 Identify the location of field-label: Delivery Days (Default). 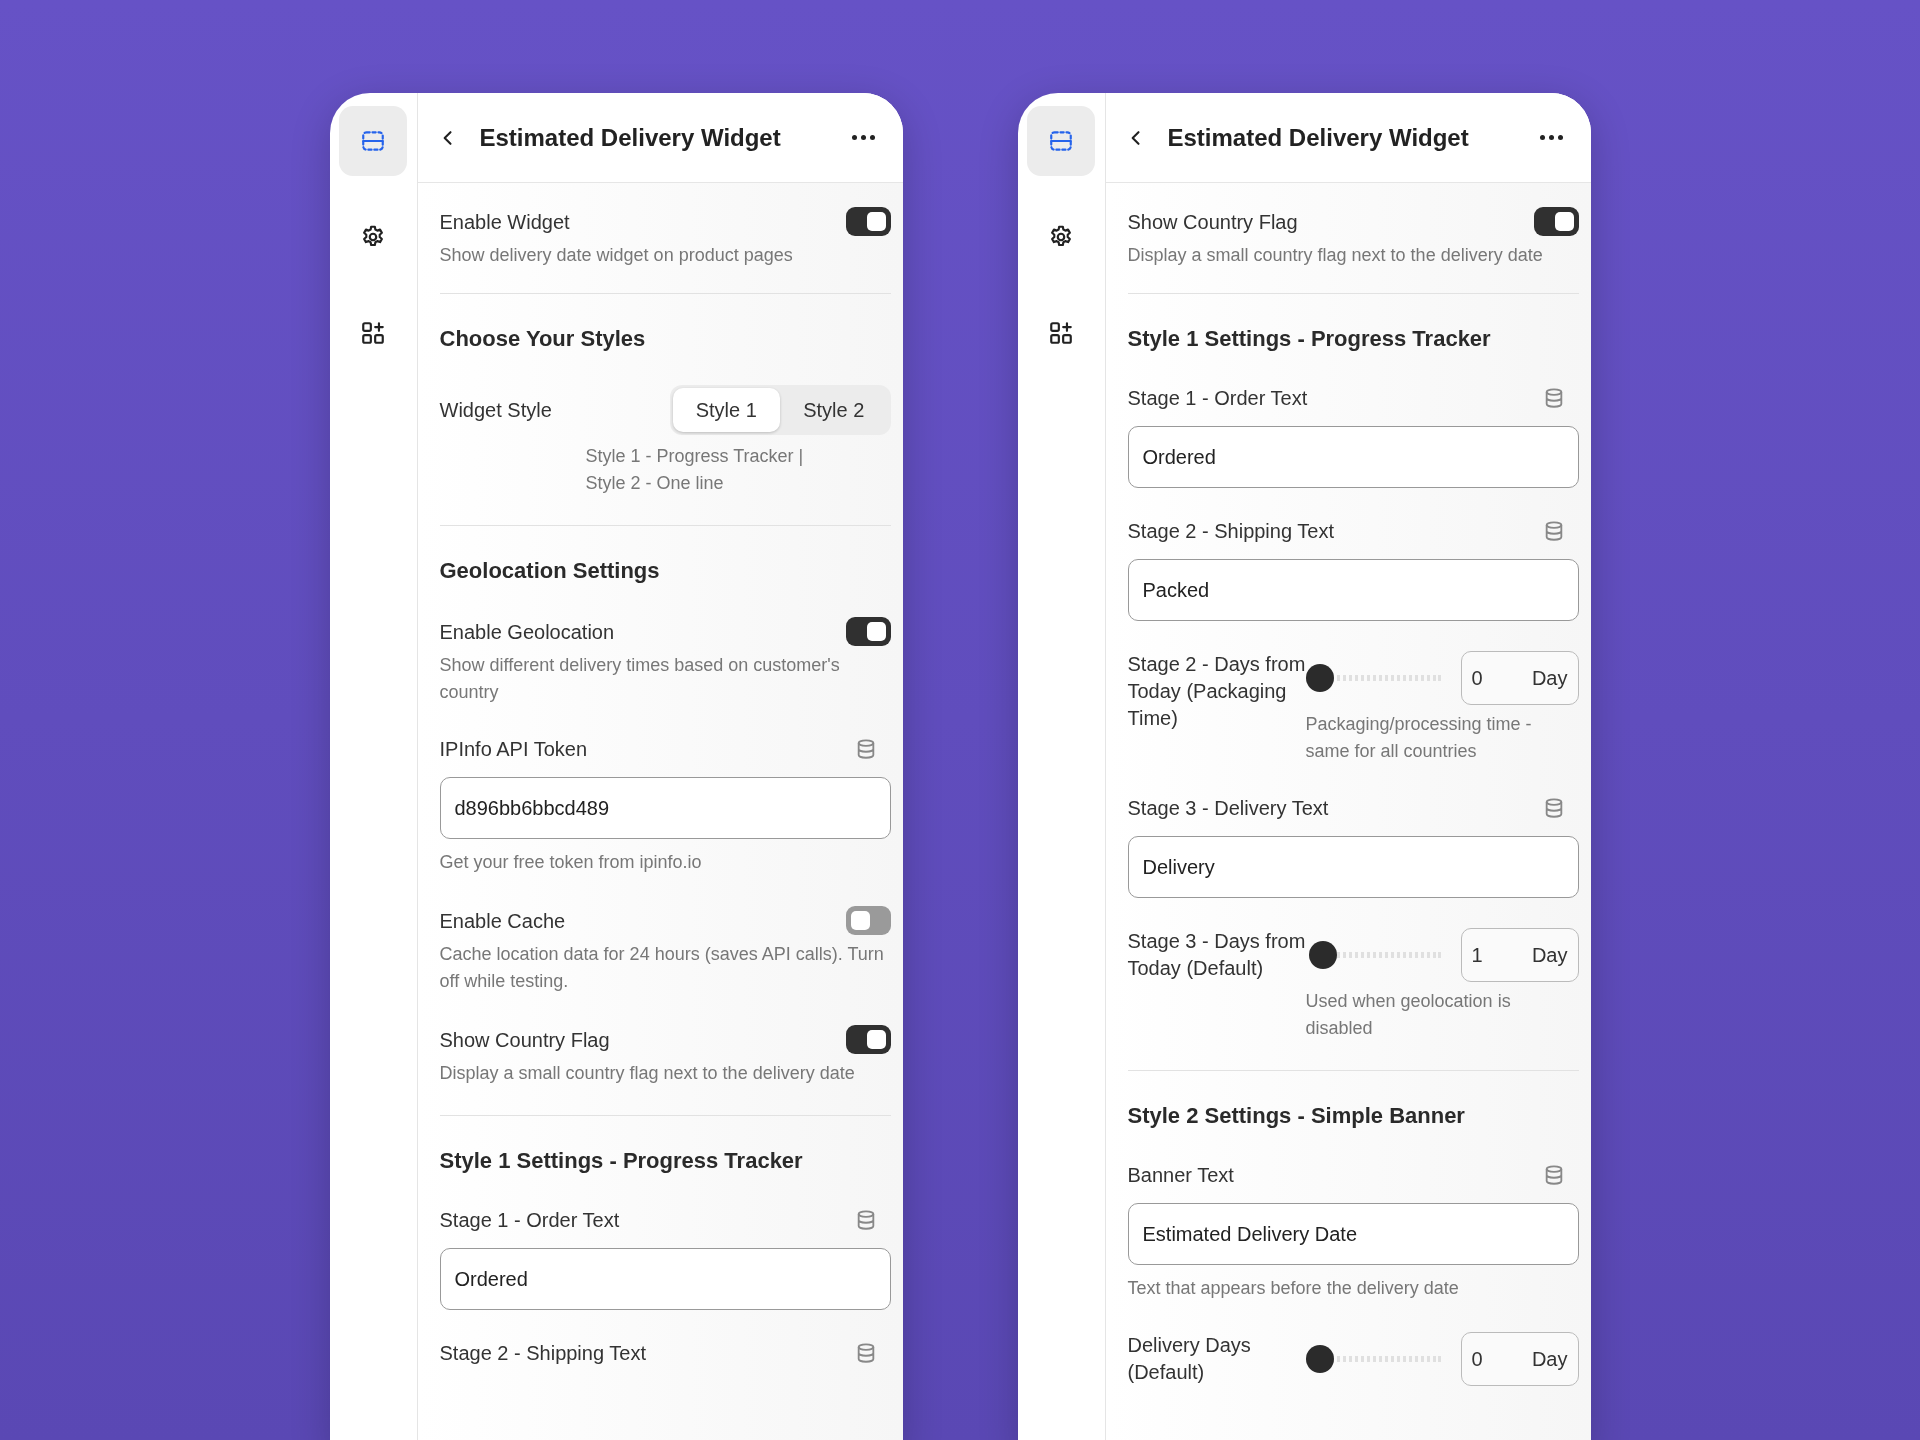
(1189, 1359).